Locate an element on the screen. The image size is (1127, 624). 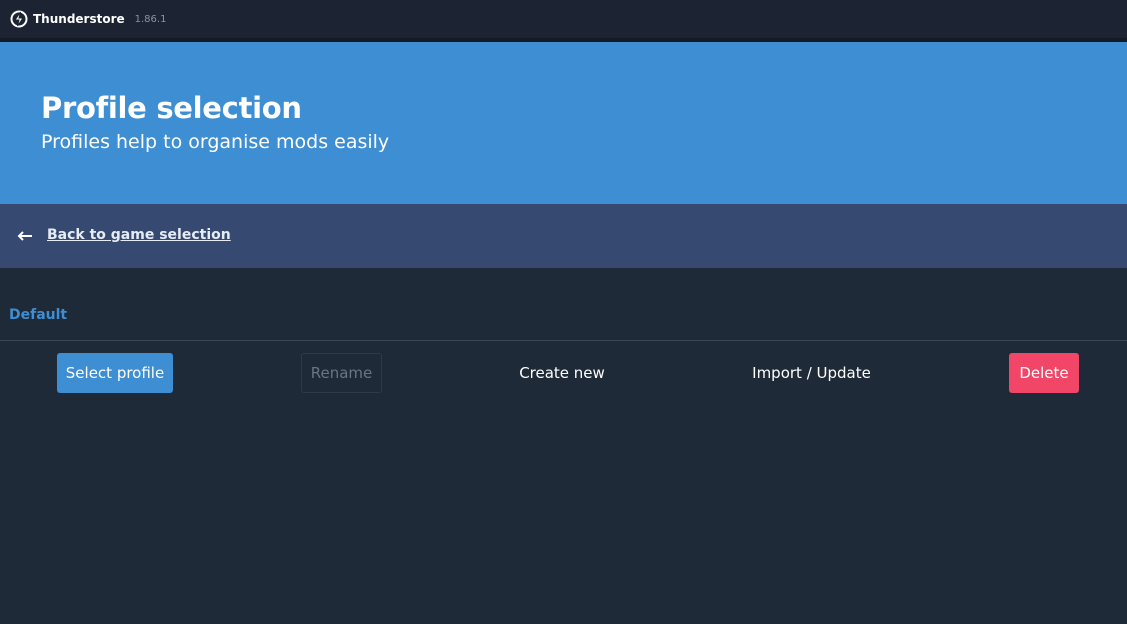
arrow-left-icon is located at coordinates (25, 236).